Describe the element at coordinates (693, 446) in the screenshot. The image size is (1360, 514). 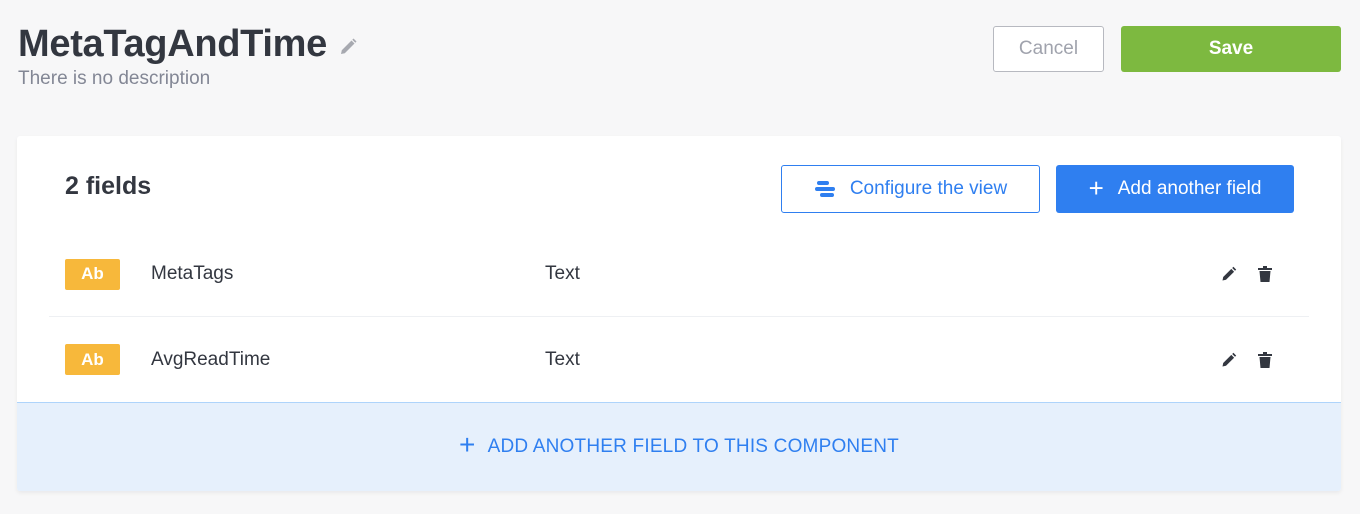
I see `add-field-to-component-label: ADD ANOTHER FIELD TO THIS COMPONENT` at that location.